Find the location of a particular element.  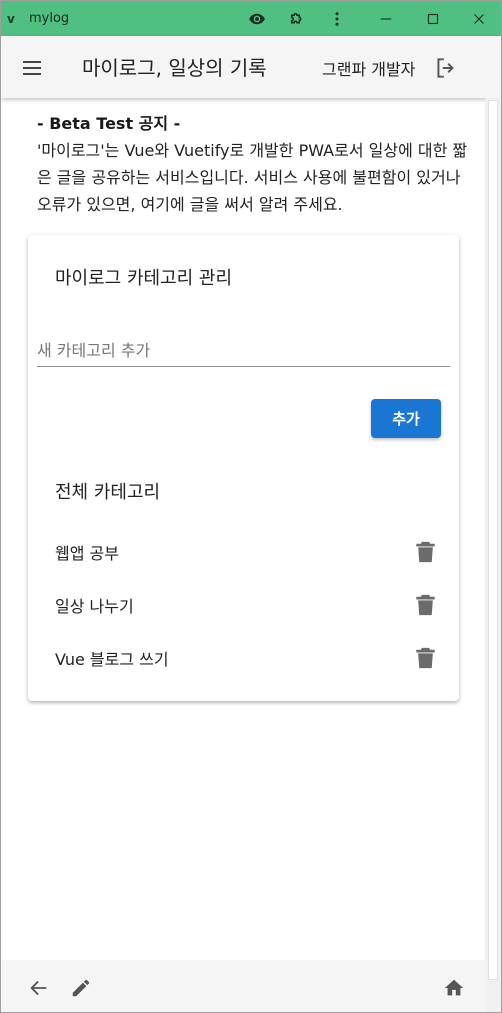

category-item: Vue 블로그 쓰기 is located at coordinates (245, 658).